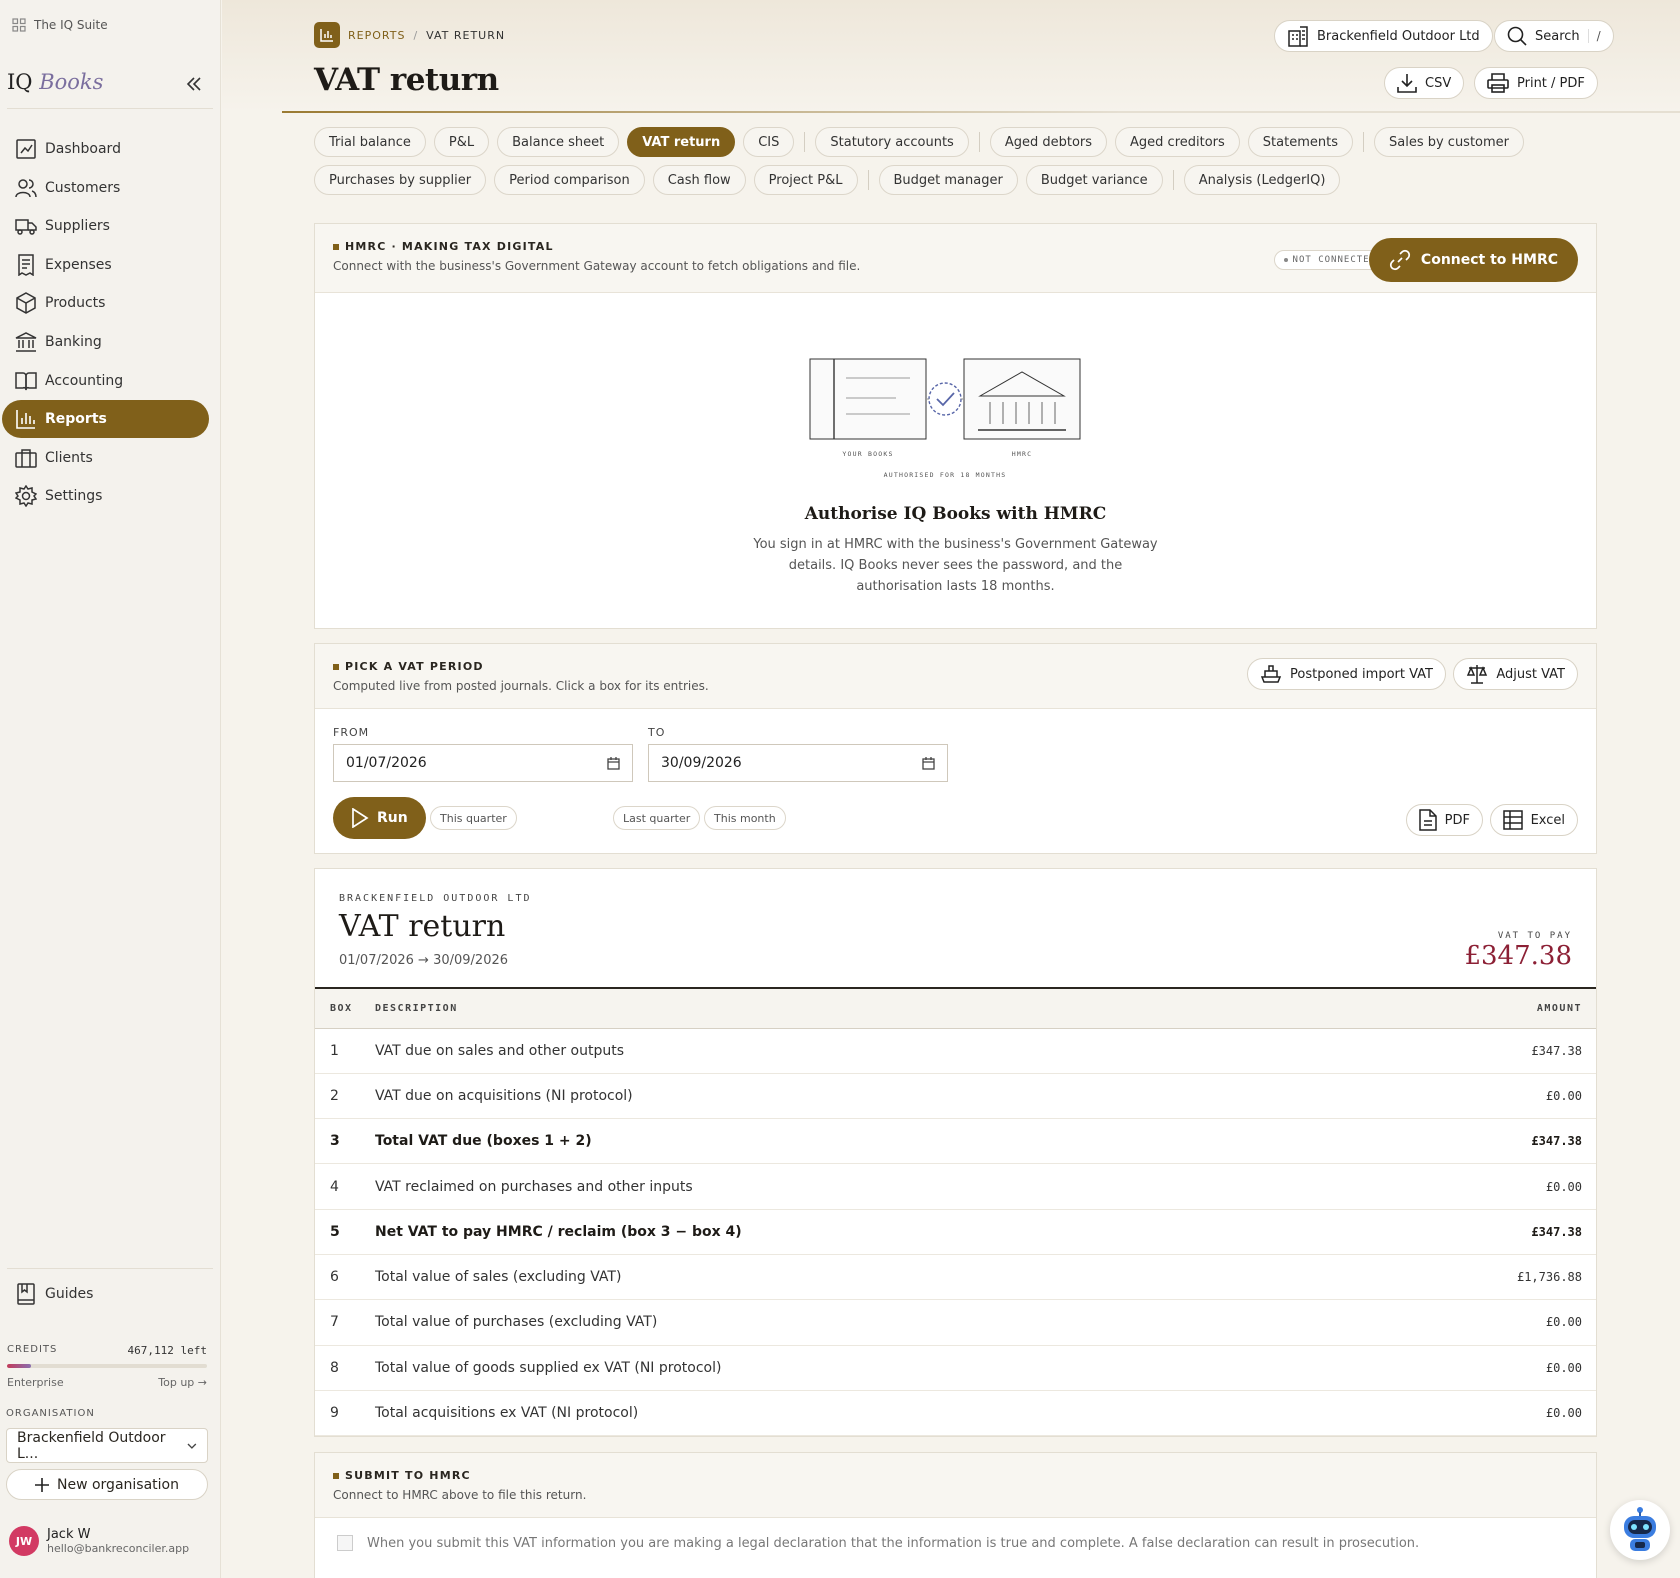 This screenshot has width=1680, height=1578. What do you see at coordinates (892, 142) in the screenshot?
I see `tab-statutory-accounts: Statutory accounts` at bounding box center [892, 142].